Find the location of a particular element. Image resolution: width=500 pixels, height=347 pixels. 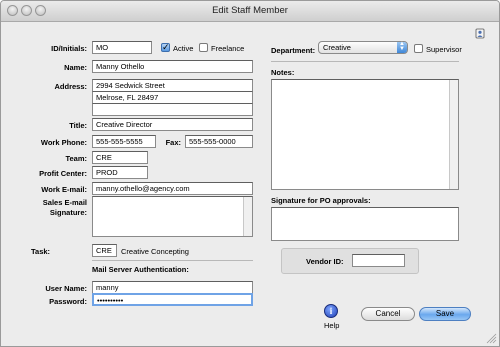

vendor-id-label: Vendor ID: is located at coordinates (325, 261).